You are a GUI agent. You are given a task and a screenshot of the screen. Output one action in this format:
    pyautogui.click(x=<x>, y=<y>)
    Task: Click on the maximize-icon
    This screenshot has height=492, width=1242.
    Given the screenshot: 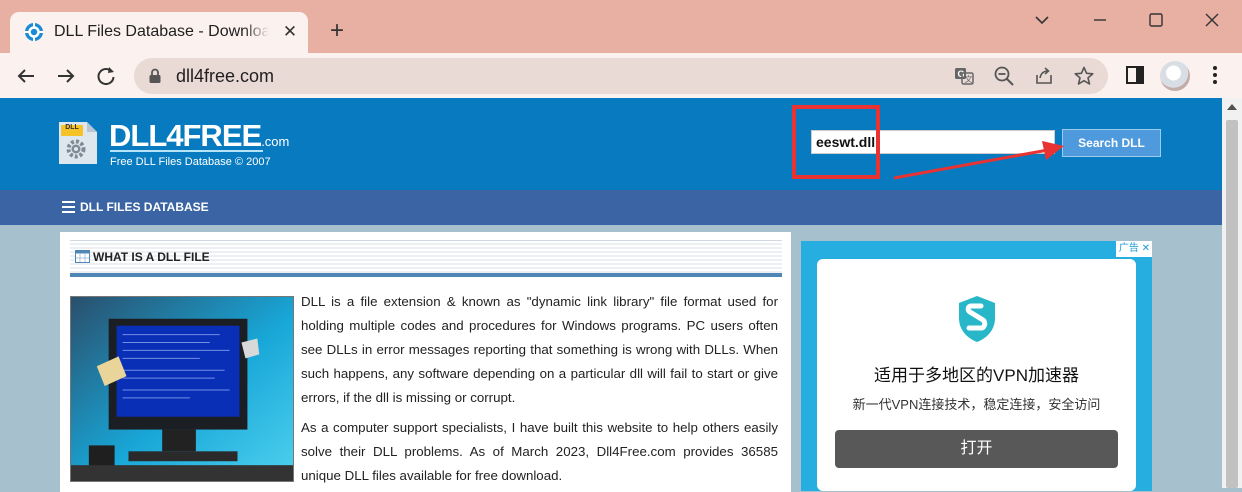 What is the action you would take?
    pyautogui.click(x=1156, y=20)
    